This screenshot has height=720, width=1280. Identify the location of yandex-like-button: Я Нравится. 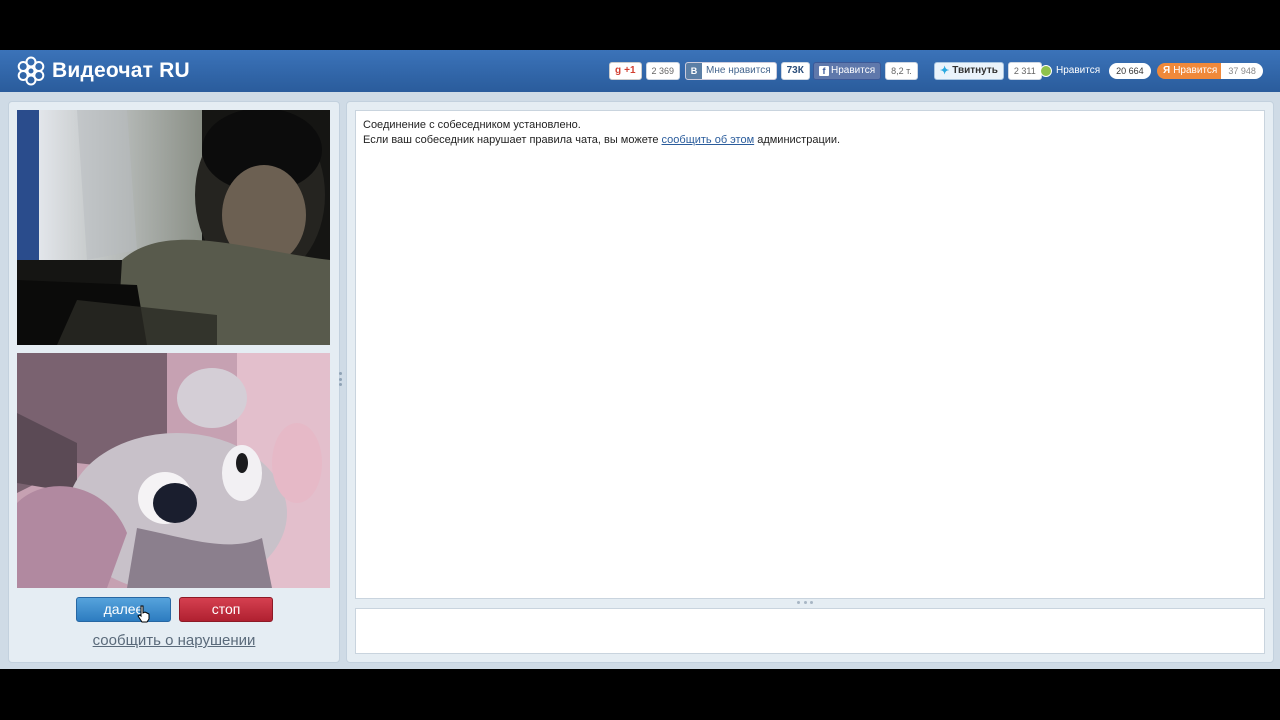
(1189, 71).